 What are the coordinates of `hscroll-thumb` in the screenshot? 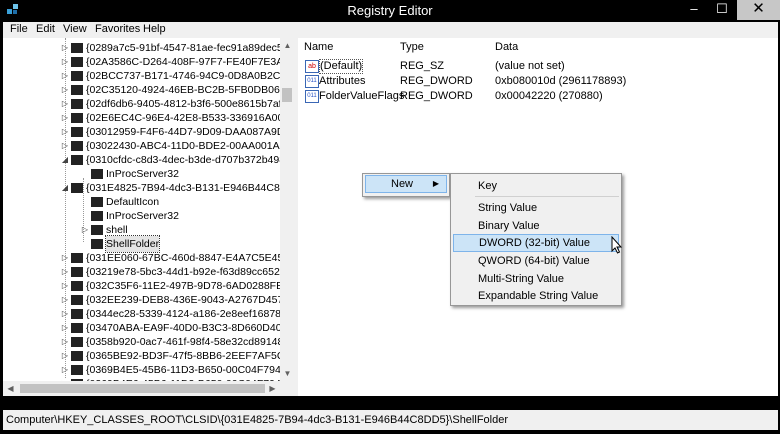 It's located at (142, 388).